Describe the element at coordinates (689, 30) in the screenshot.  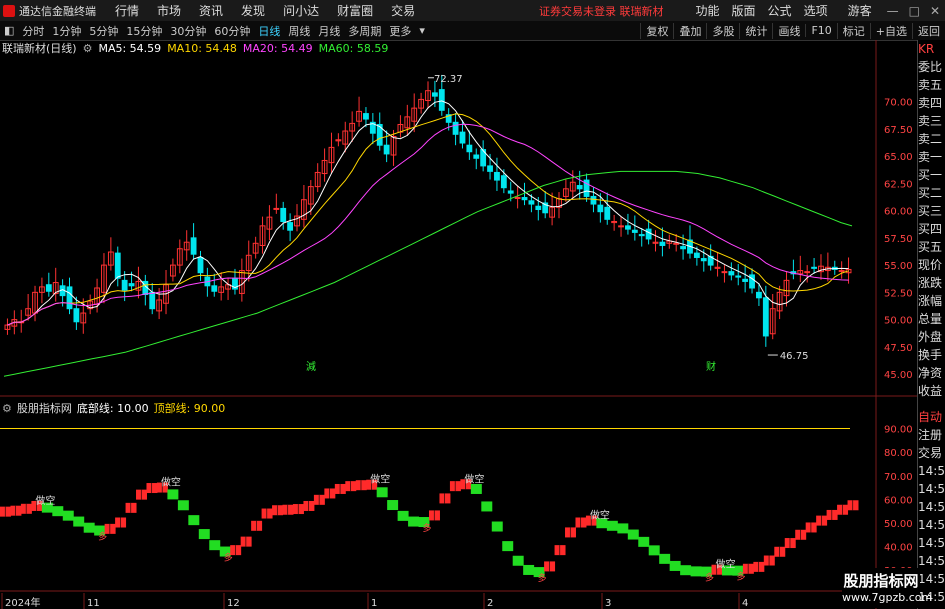
I see `overlay-button: 叠加` at that location.